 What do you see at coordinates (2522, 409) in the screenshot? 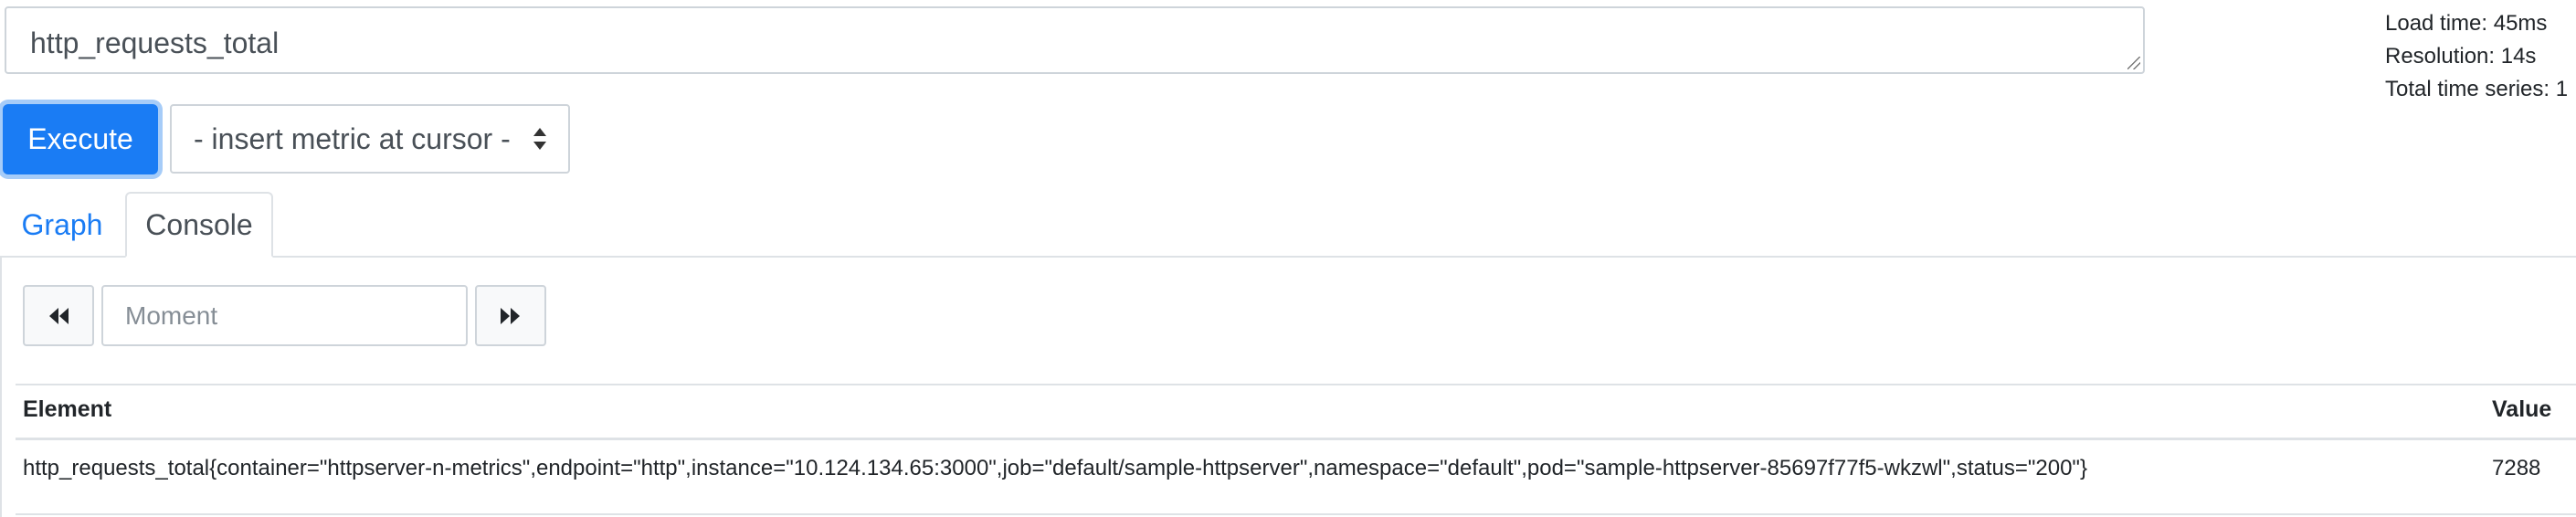
I see `column-header-value: Value` at bounding box center [2522, 409].